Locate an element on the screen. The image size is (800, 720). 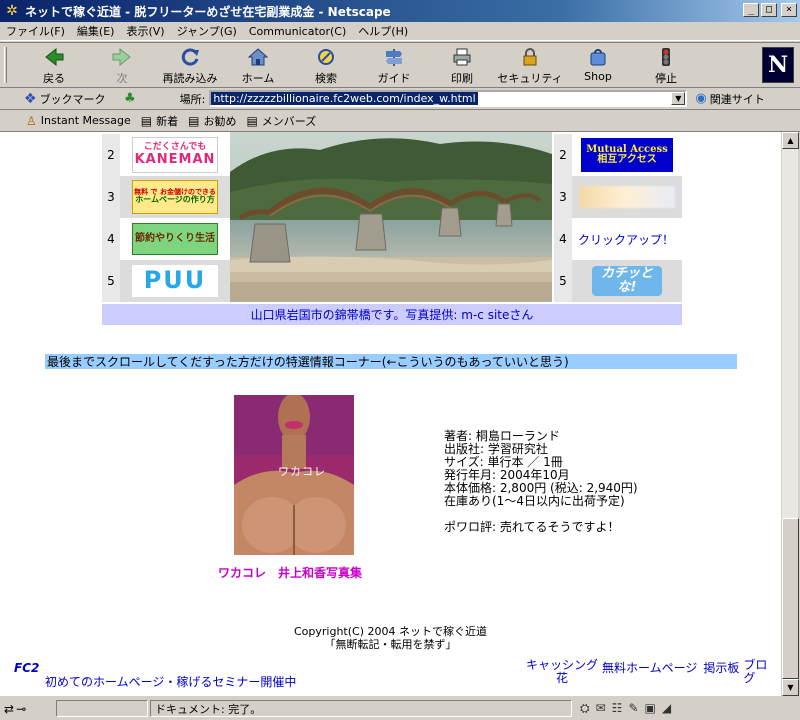
search-button: 検索 is located at coordinates (326, 65).